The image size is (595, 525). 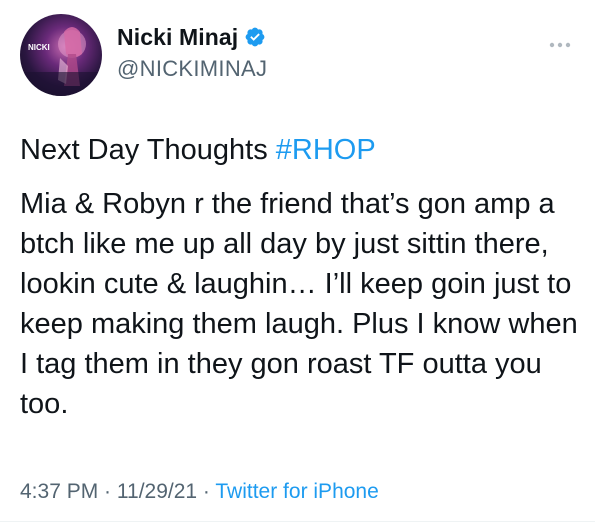 What do you see at coordinates (177, 37) in the screenshot?
I see `display-name: Nicki Minaj` at bounding box center [177, 37].